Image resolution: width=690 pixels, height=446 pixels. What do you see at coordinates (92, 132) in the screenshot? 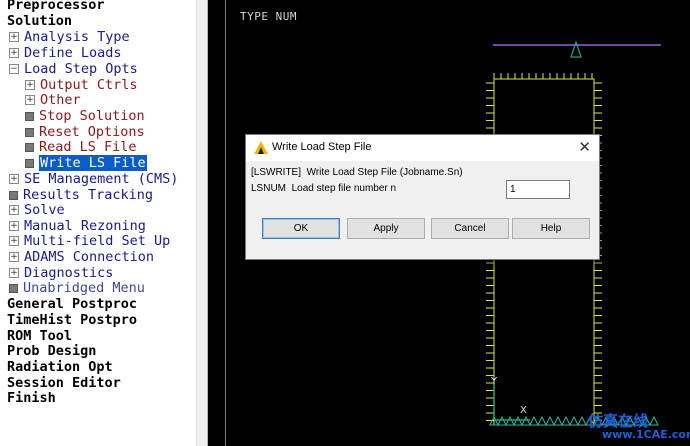
I see `tree-item-label: Reset Options` at bounding box center [92, 132].